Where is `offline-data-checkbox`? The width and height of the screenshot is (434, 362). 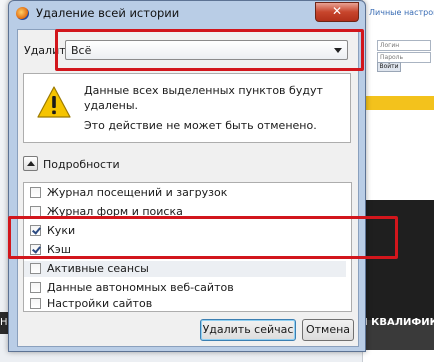
offline-data-checkbox is located at coordinates (35, 287).